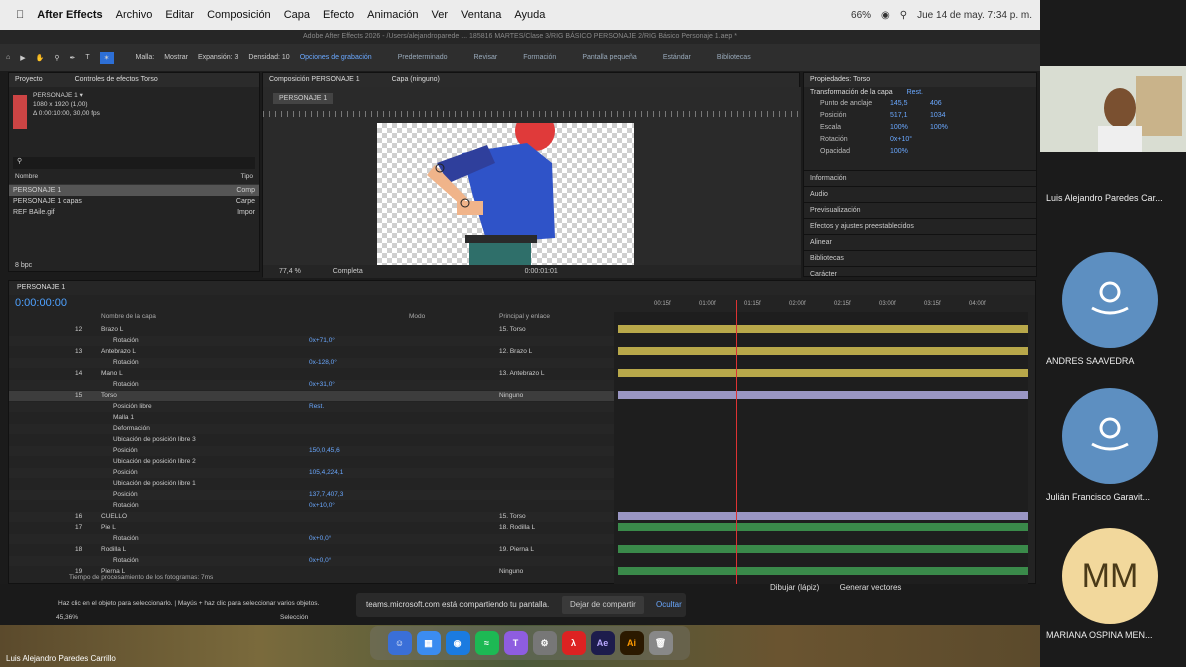 This screenshot has height=667, width=1186. I want to click on layer-name: Malla 1, so click(123, 418).